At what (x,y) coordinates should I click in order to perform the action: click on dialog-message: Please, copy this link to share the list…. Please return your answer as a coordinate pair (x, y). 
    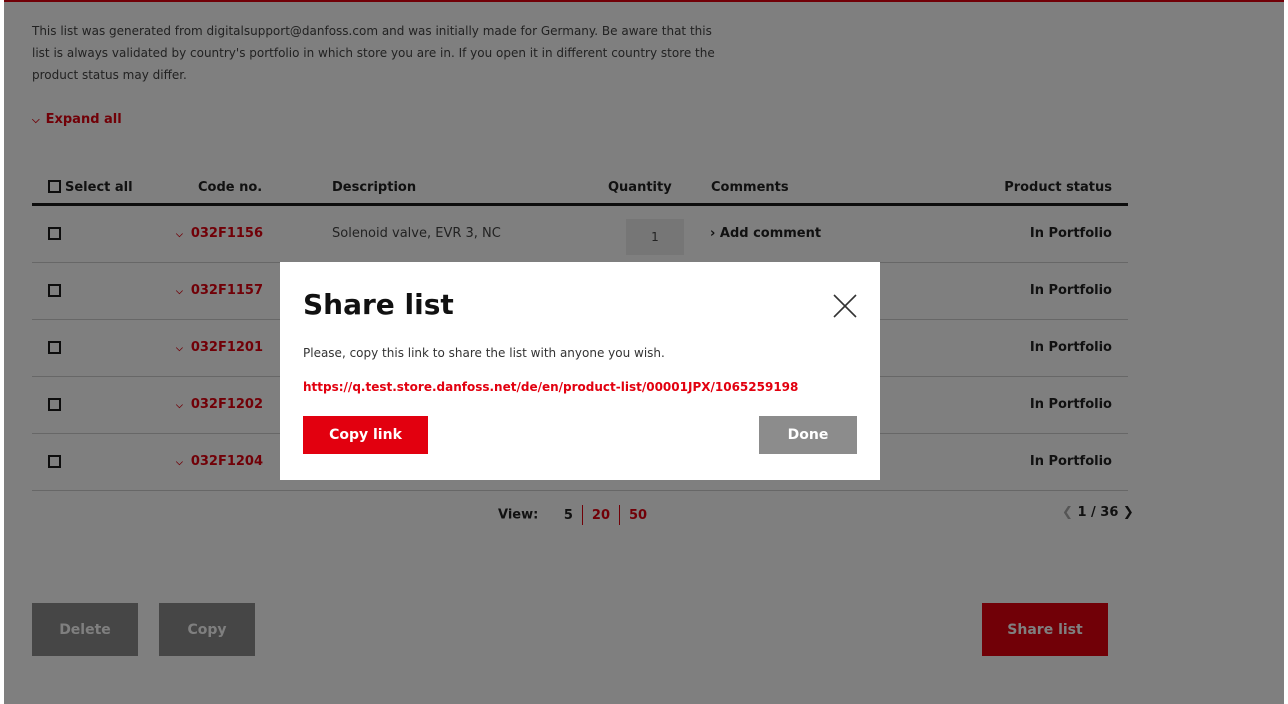
    Looking at the image, I should click on (484, 353).